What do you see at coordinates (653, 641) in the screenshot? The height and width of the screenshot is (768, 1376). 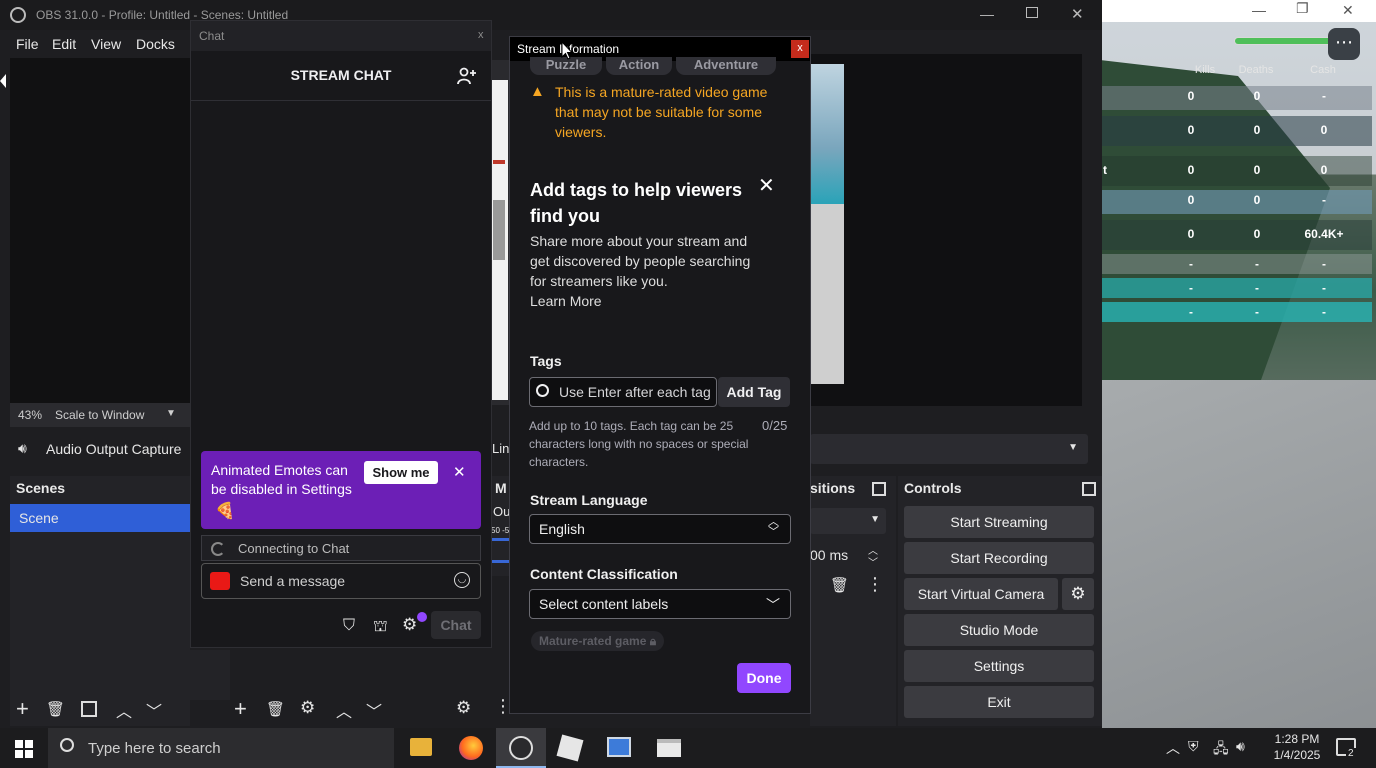 I see `lock-icon: 🔒︎` at bounding box center [653, 641].